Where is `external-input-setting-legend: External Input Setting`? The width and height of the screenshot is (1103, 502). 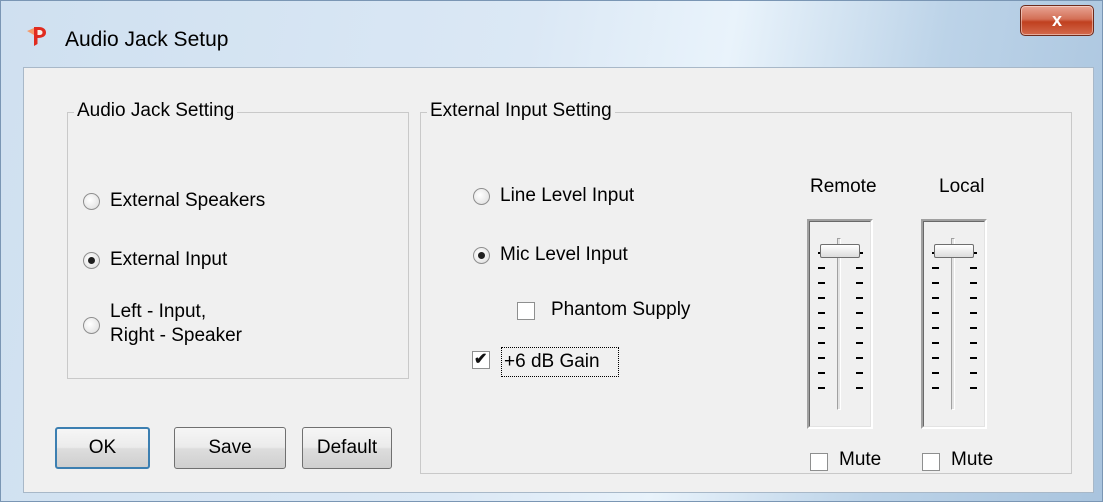
external-input-setting-legend: External Input Setting is located at coordinates (521, 111).